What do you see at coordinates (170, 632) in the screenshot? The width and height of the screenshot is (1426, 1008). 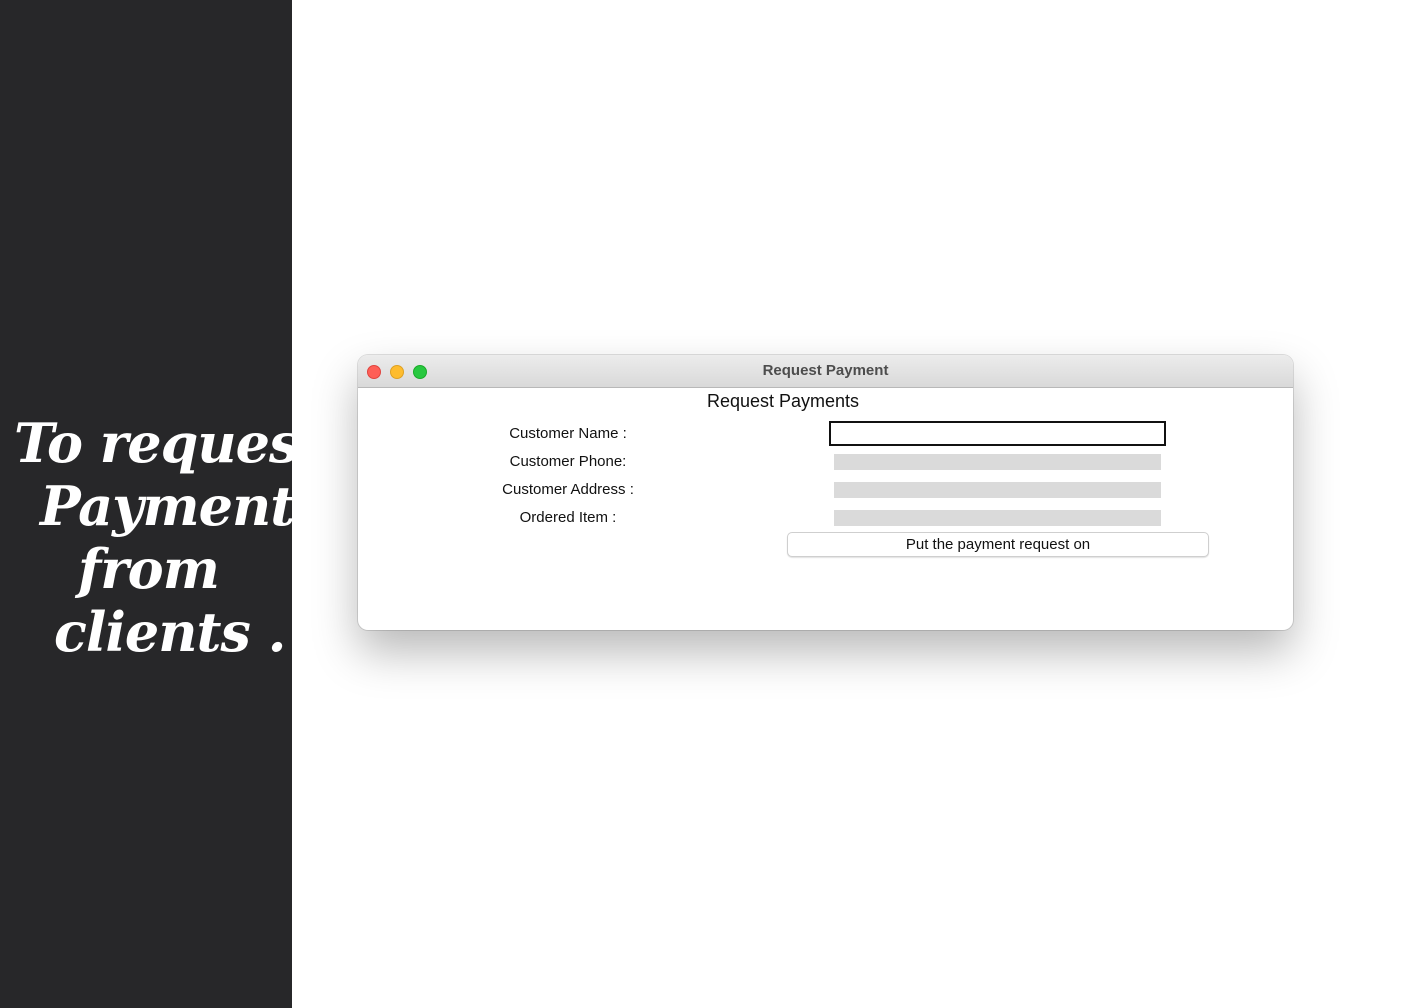 I see `tagline-line: clients .` at bounding box center [170, 632].